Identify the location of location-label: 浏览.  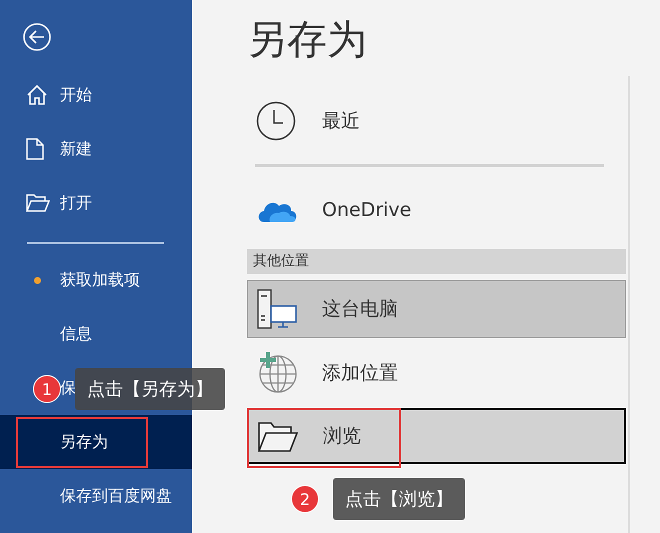
(342, 436).